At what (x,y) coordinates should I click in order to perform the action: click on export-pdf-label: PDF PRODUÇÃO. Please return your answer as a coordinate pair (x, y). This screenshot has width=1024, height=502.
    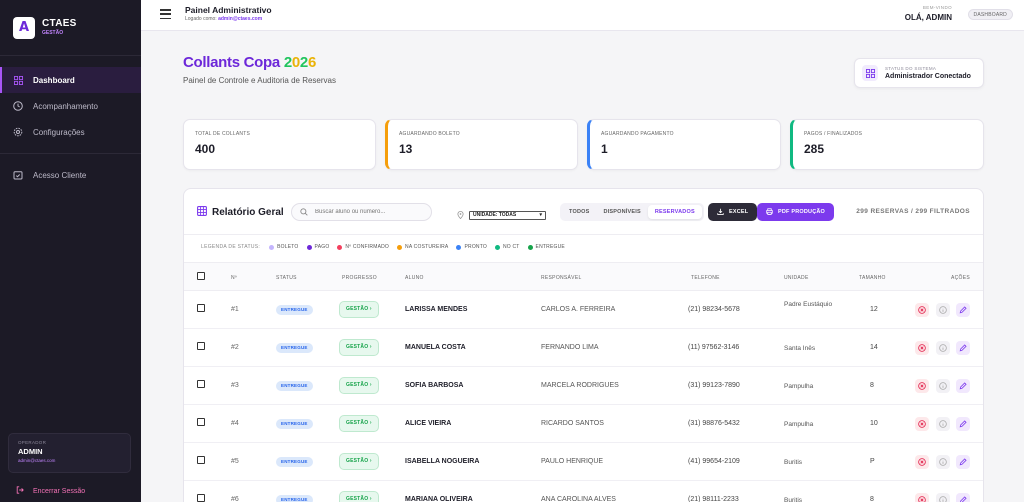
    Looking at the image, I should click on (802, 212).